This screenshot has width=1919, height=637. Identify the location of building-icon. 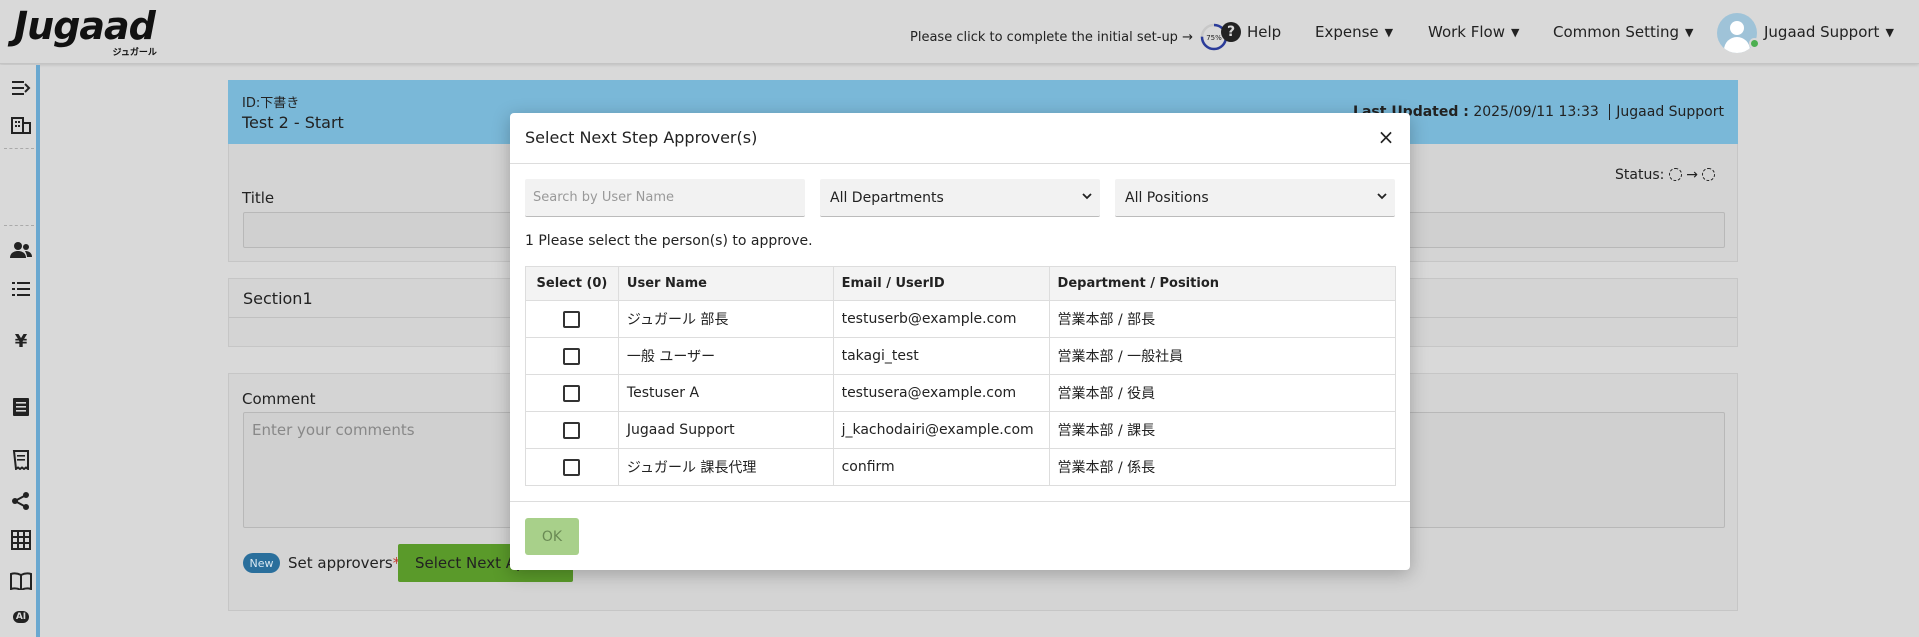
(21, 125).